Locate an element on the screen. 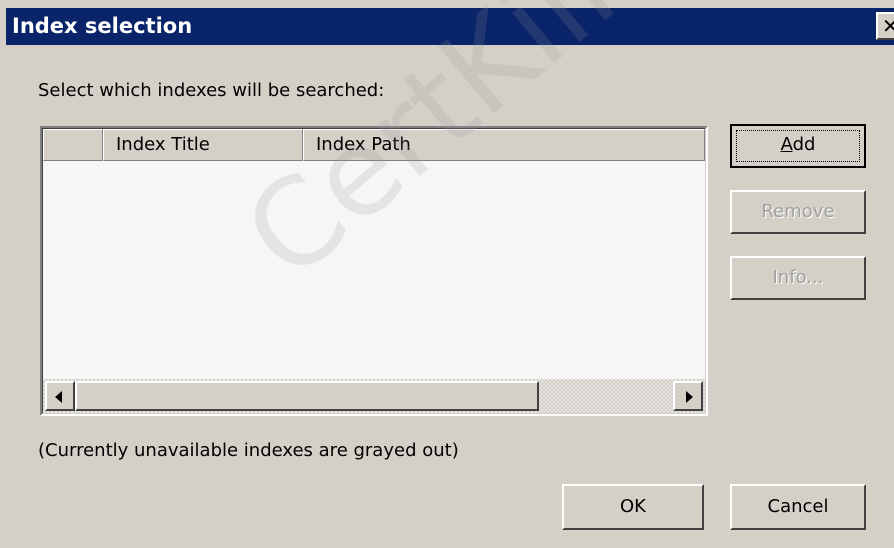 The height and width of the screenshot is (548, 894). scroll-right-button is located at coordinates (688, 396).